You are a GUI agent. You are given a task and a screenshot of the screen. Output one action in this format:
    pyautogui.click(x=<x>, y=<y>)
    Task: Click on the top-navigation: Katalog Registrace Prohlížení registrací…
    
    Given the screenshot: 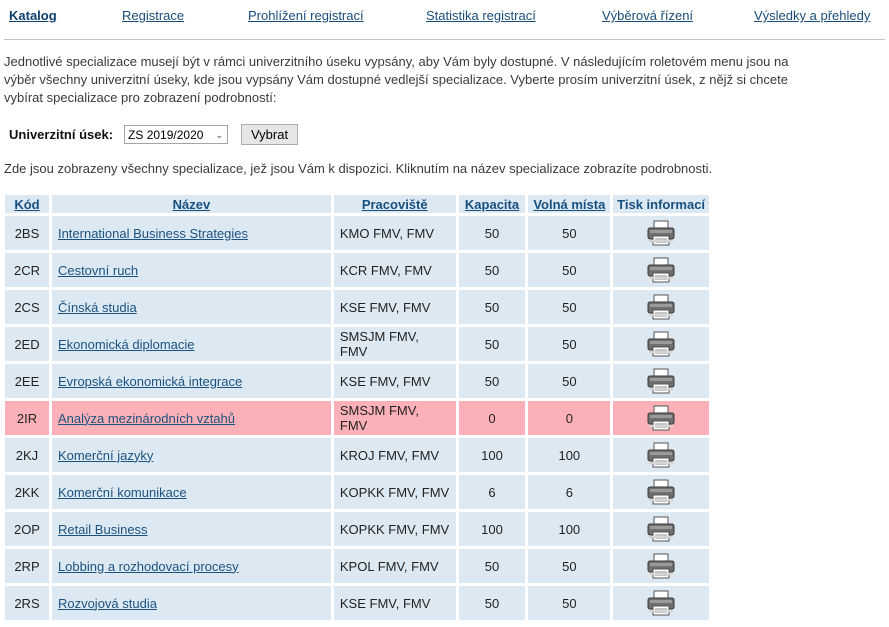 What is the action you would take?
    pyautogui.click(x=444, y=20)
    